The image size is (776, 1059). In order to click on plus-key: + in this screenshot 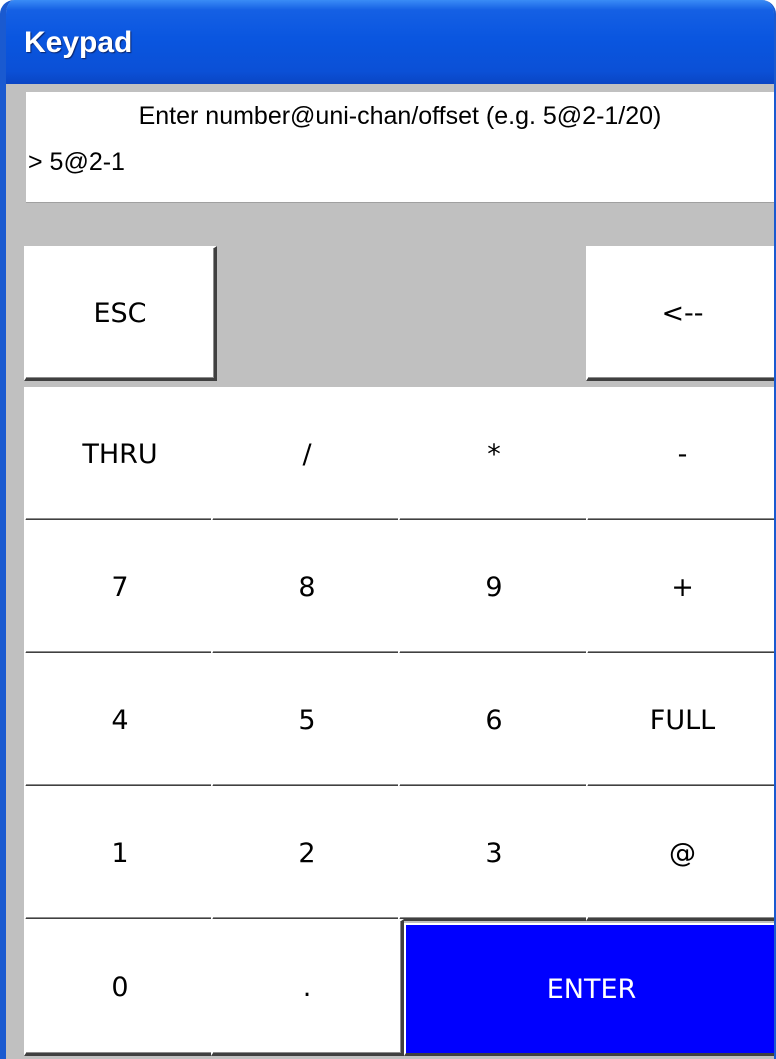, I will do `click(680, 587)`.